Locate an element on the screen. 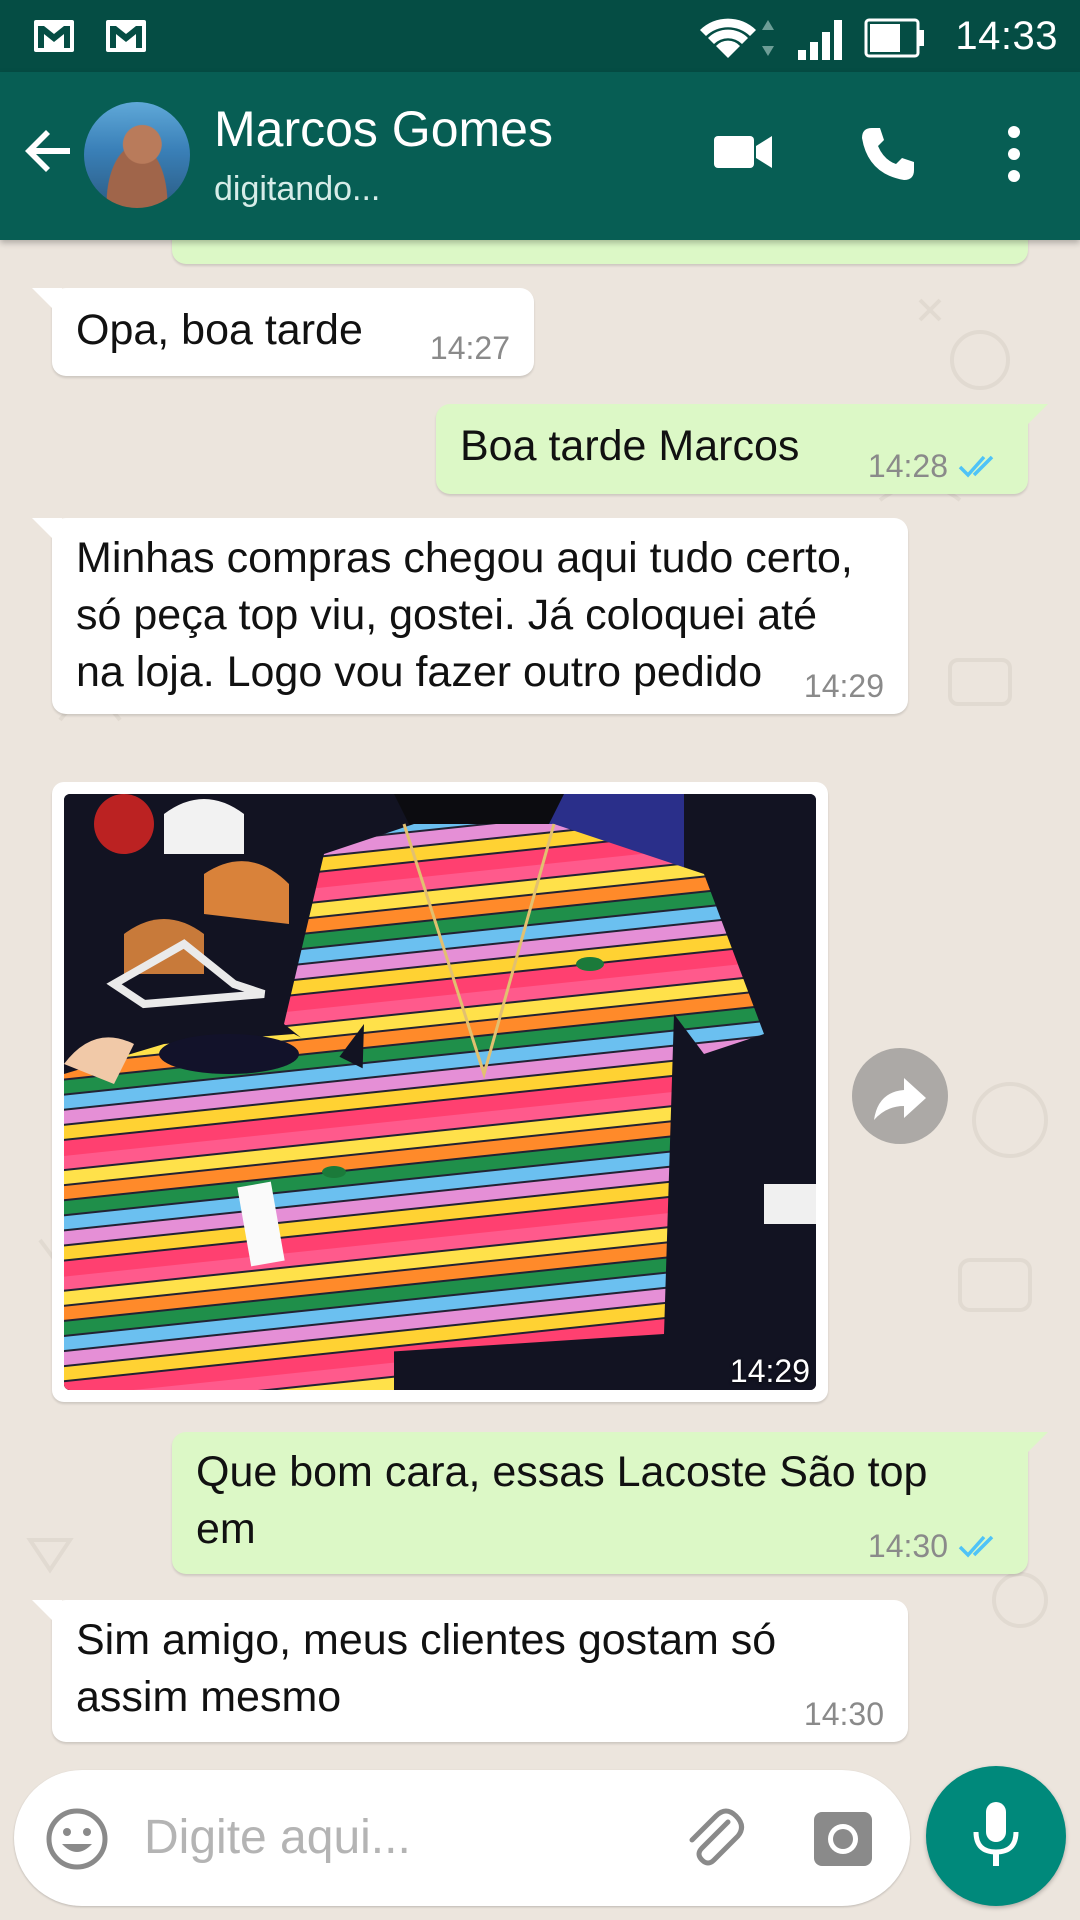  message-bubble-outgoing: Boa tarde Marcos 14:28 is located at coordinates (742, 449).